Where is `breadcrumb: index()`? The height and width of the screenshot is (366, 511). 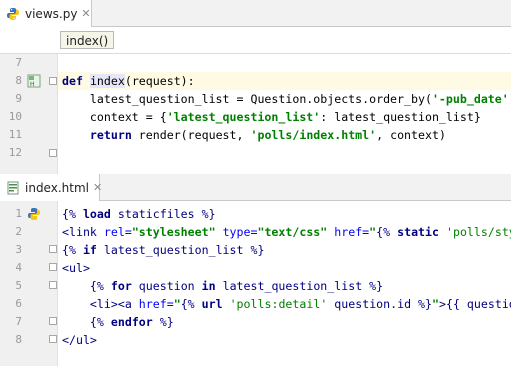 breadcrumb: index() is located at coordinates (255, 40).